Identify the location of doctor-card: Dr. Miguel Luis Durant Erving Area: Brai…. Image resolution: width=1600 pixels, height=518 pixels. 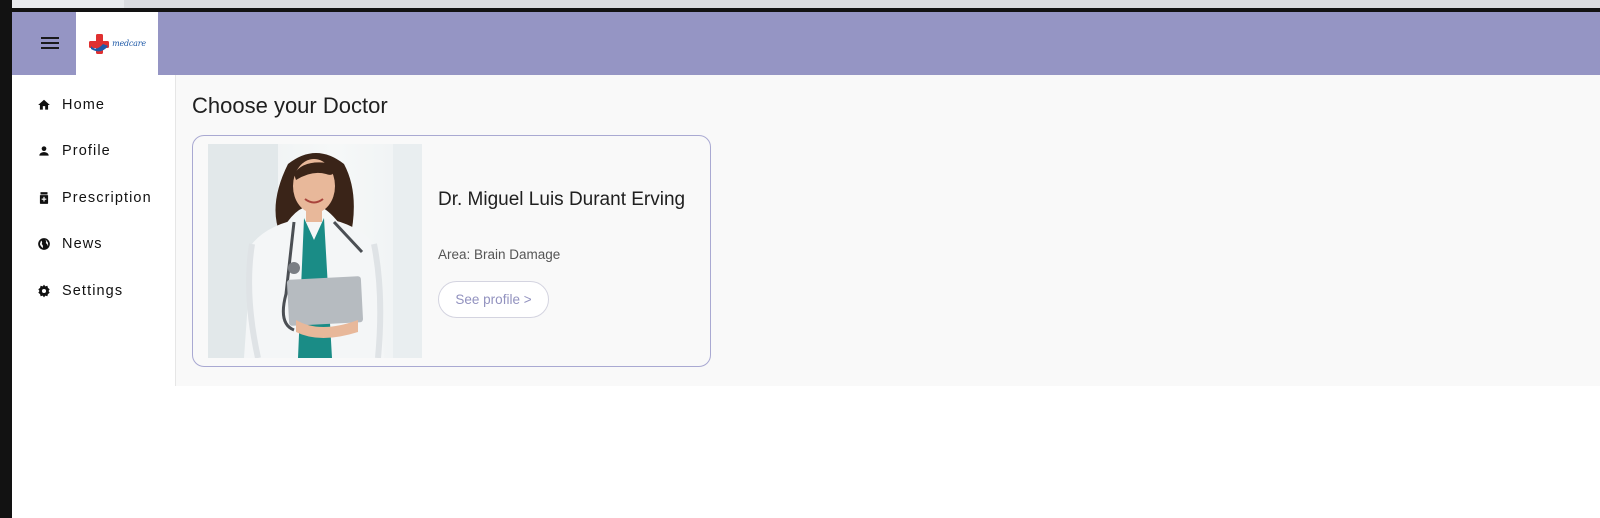
(451, 251).